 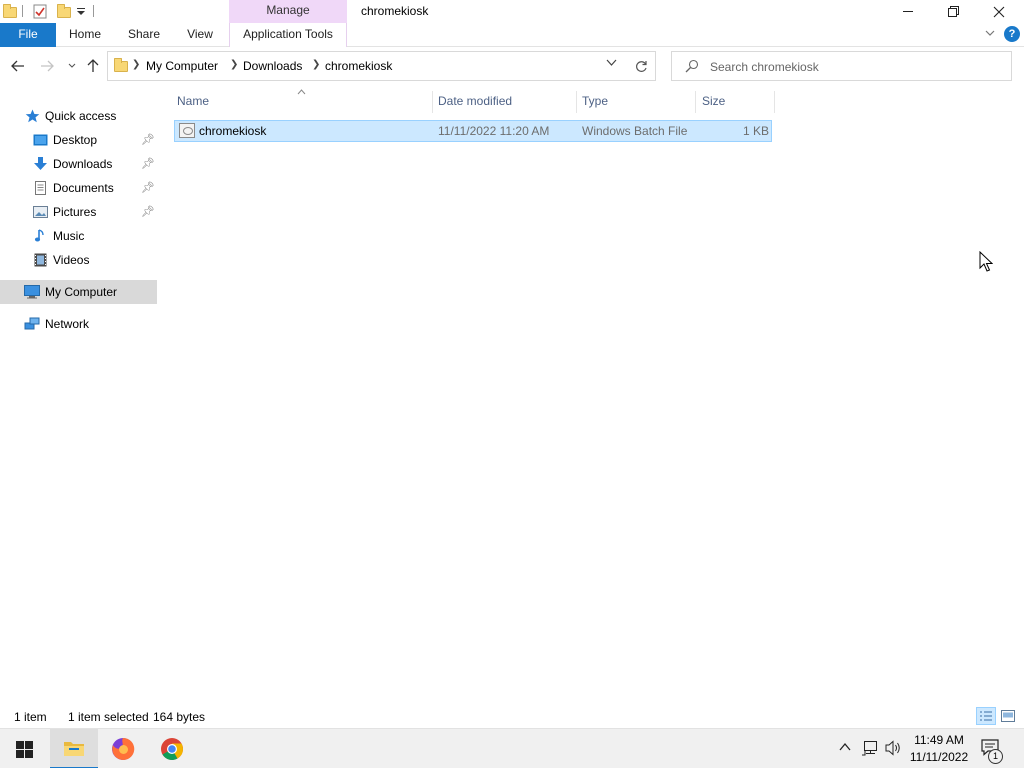 What do you see at coordinates (172, 748) in the screenshot?
I see `chrome-icon` at bounding box center [172, 748].